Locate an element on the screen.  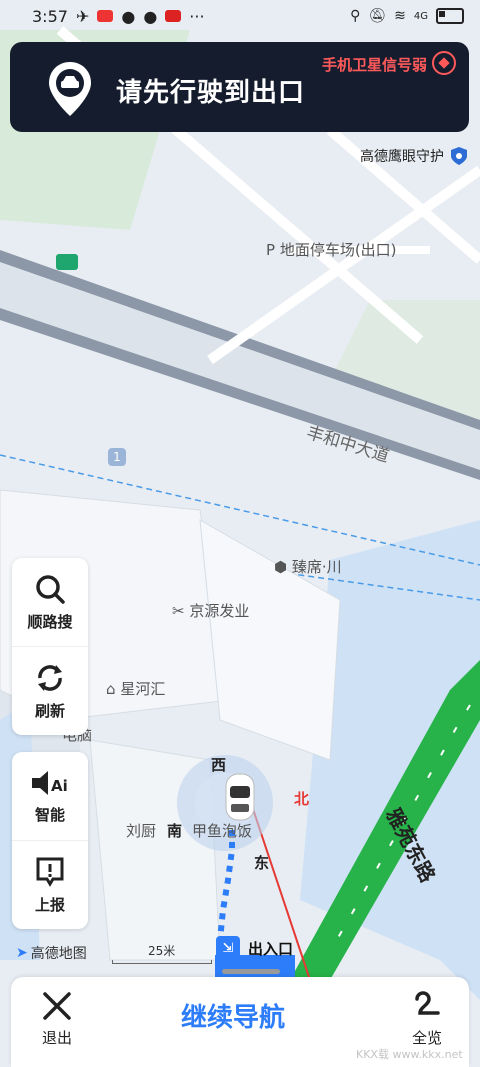
close-icon is located at coordinates (57, 1006).